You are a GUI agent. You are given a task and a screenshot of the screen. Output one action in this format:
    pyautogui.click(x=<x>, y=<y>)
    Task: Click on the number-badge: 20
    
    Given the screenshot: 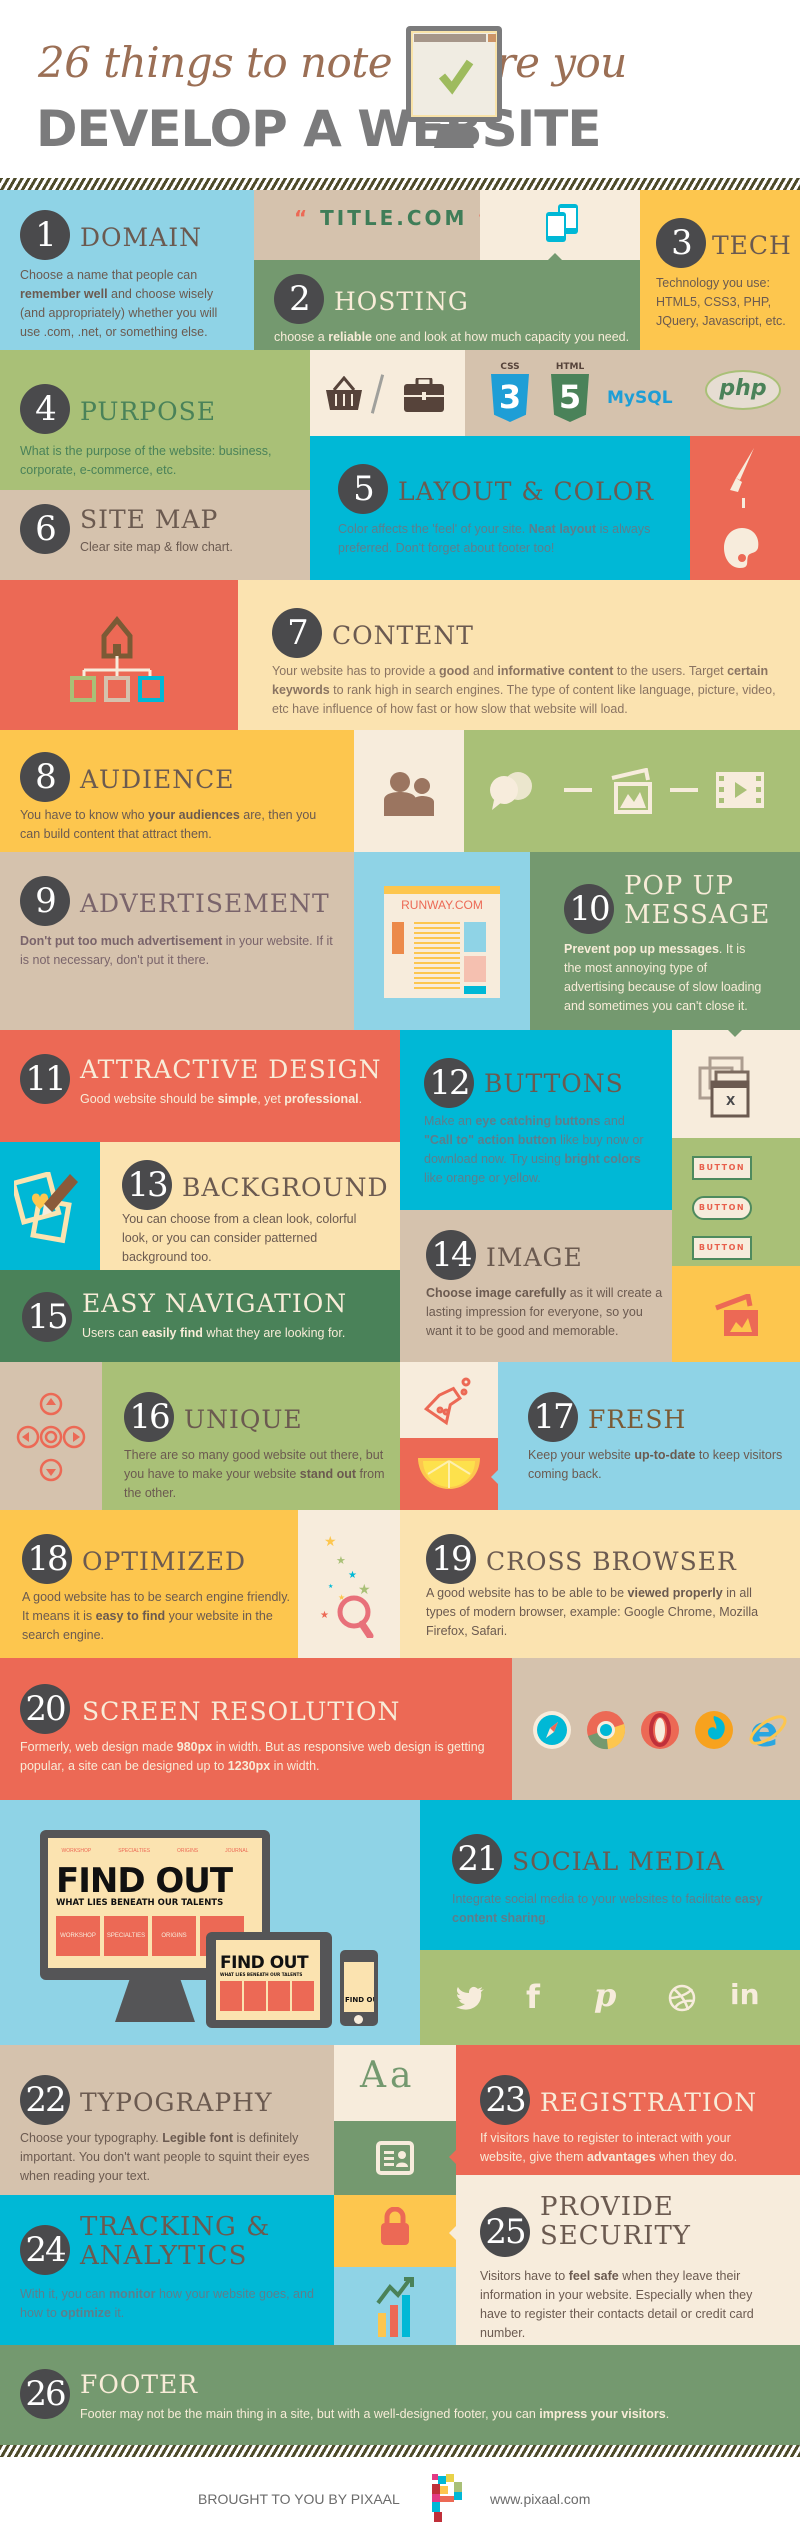 What is the action you would take?
    pyautogui.click(x=45, y=1709)
    